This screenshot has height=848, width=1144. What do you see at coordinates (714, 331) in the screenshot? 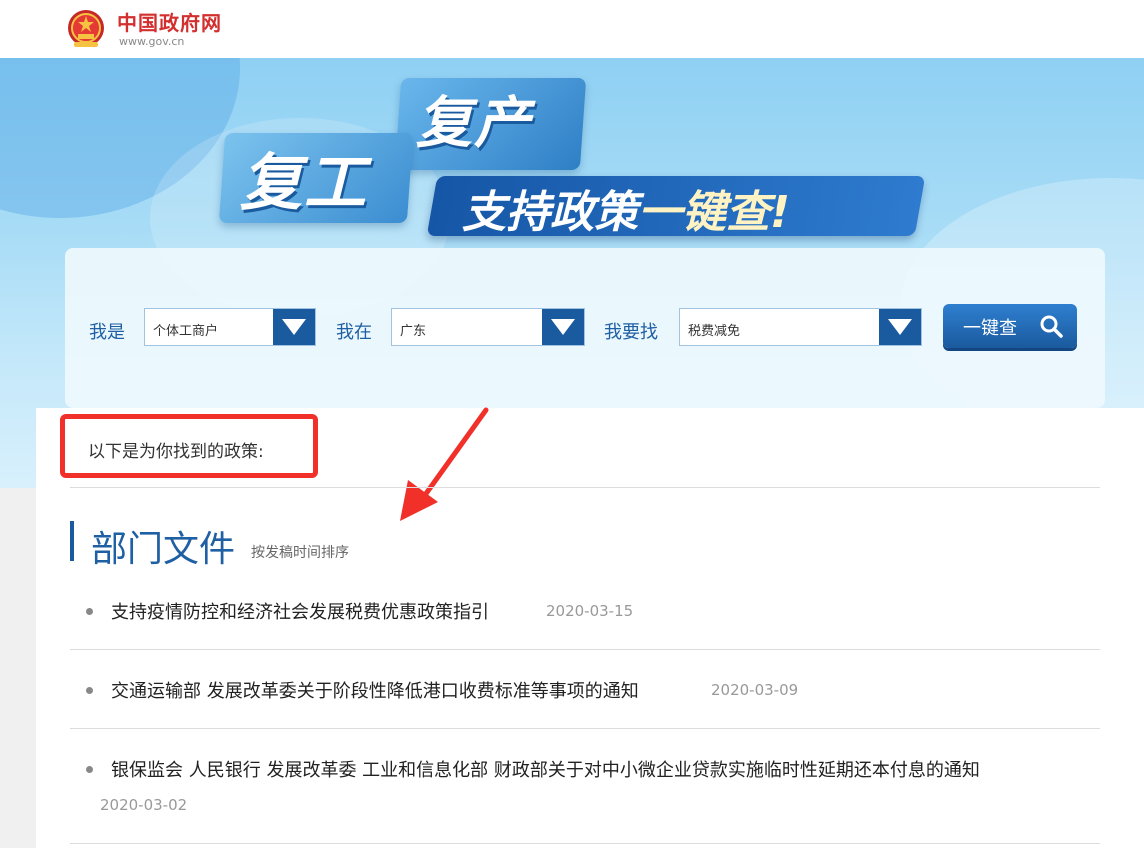
I see `need-select-value: 税费减免` at bounding box center [714, 331].